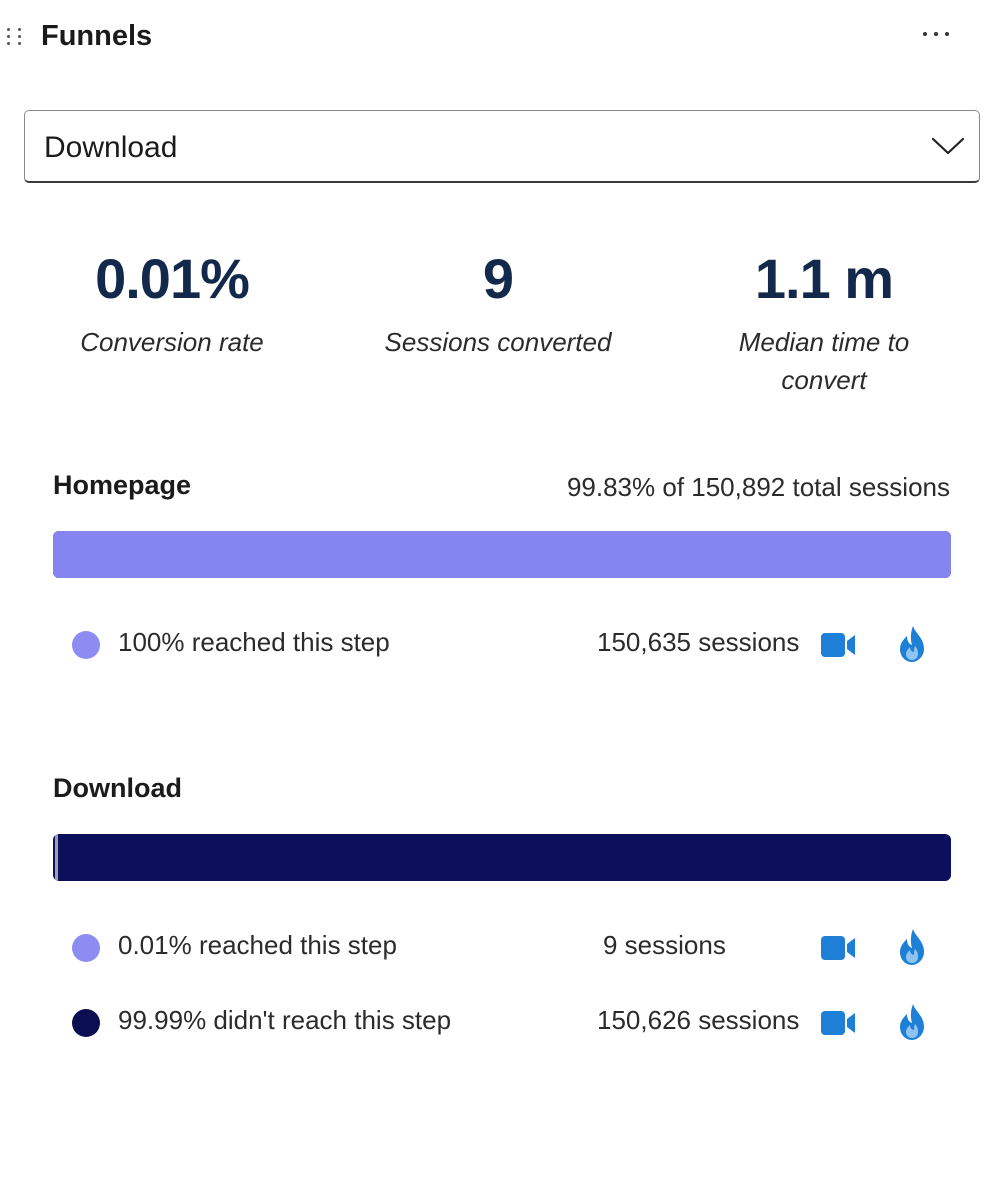  I want to click on legend-text: 99.99% didn't reach this step, so click(285, 1020).